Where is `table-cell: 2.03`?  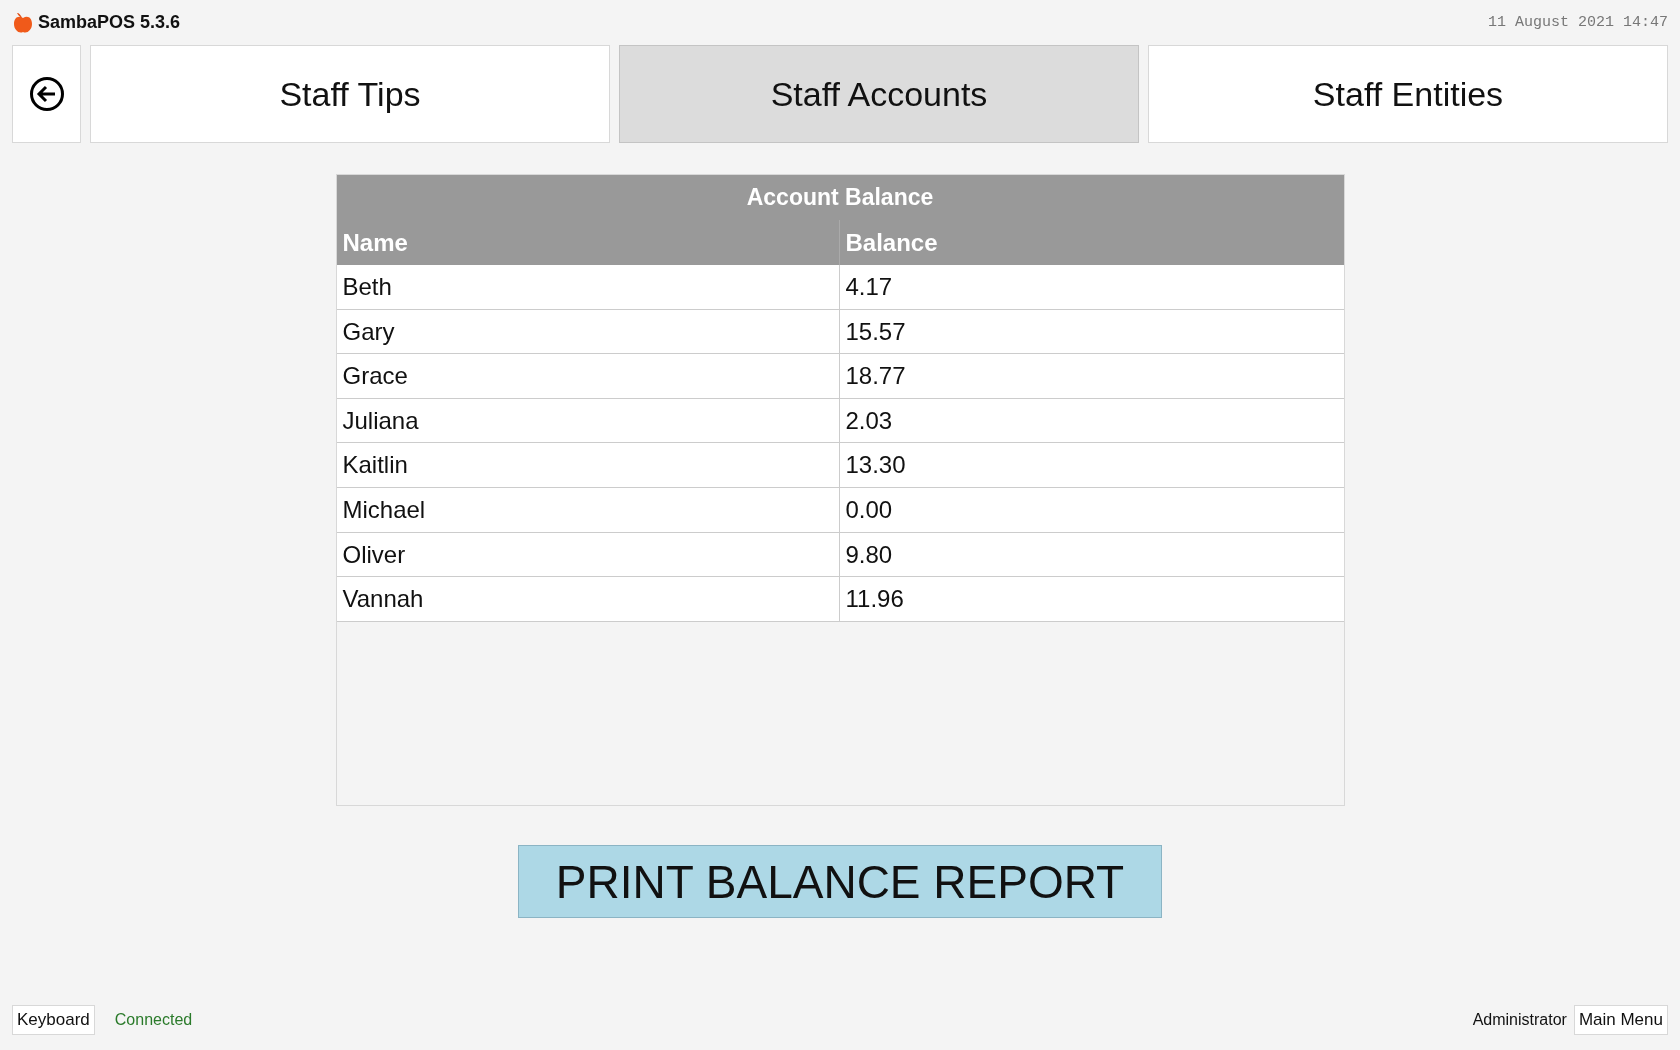 table-cell: 2.03 is located at coordinates (1091, 420).